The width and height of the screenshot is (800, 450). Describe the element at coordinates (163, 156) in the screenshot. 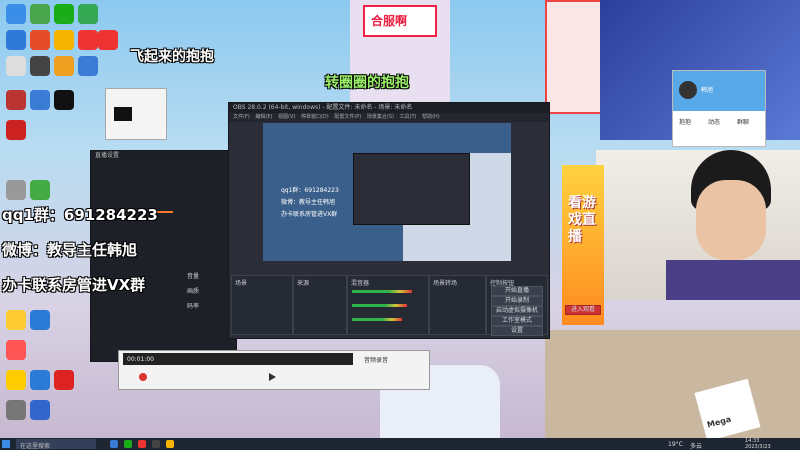

I see `live-helper-titlebar: 直播设置` at that location.